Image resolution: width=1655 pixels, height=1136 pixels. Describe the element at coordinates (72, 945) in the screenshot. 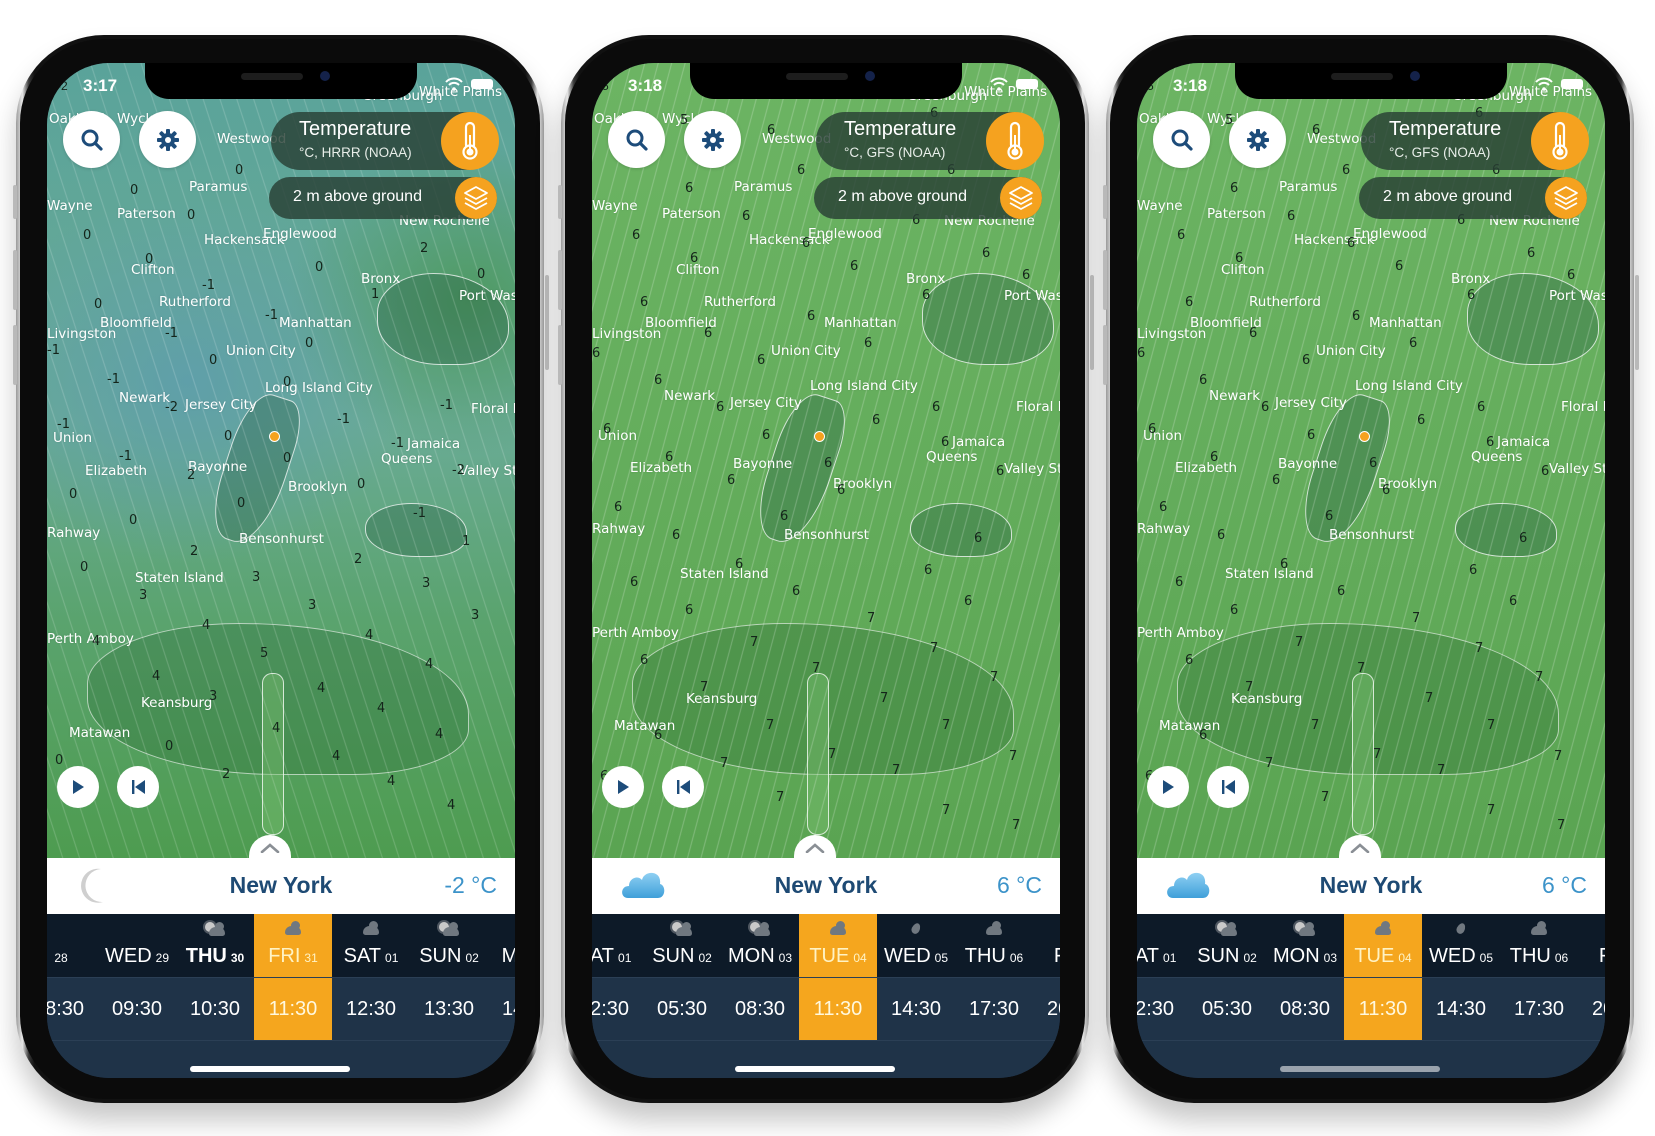

I see `day-tab: 28` at that location.